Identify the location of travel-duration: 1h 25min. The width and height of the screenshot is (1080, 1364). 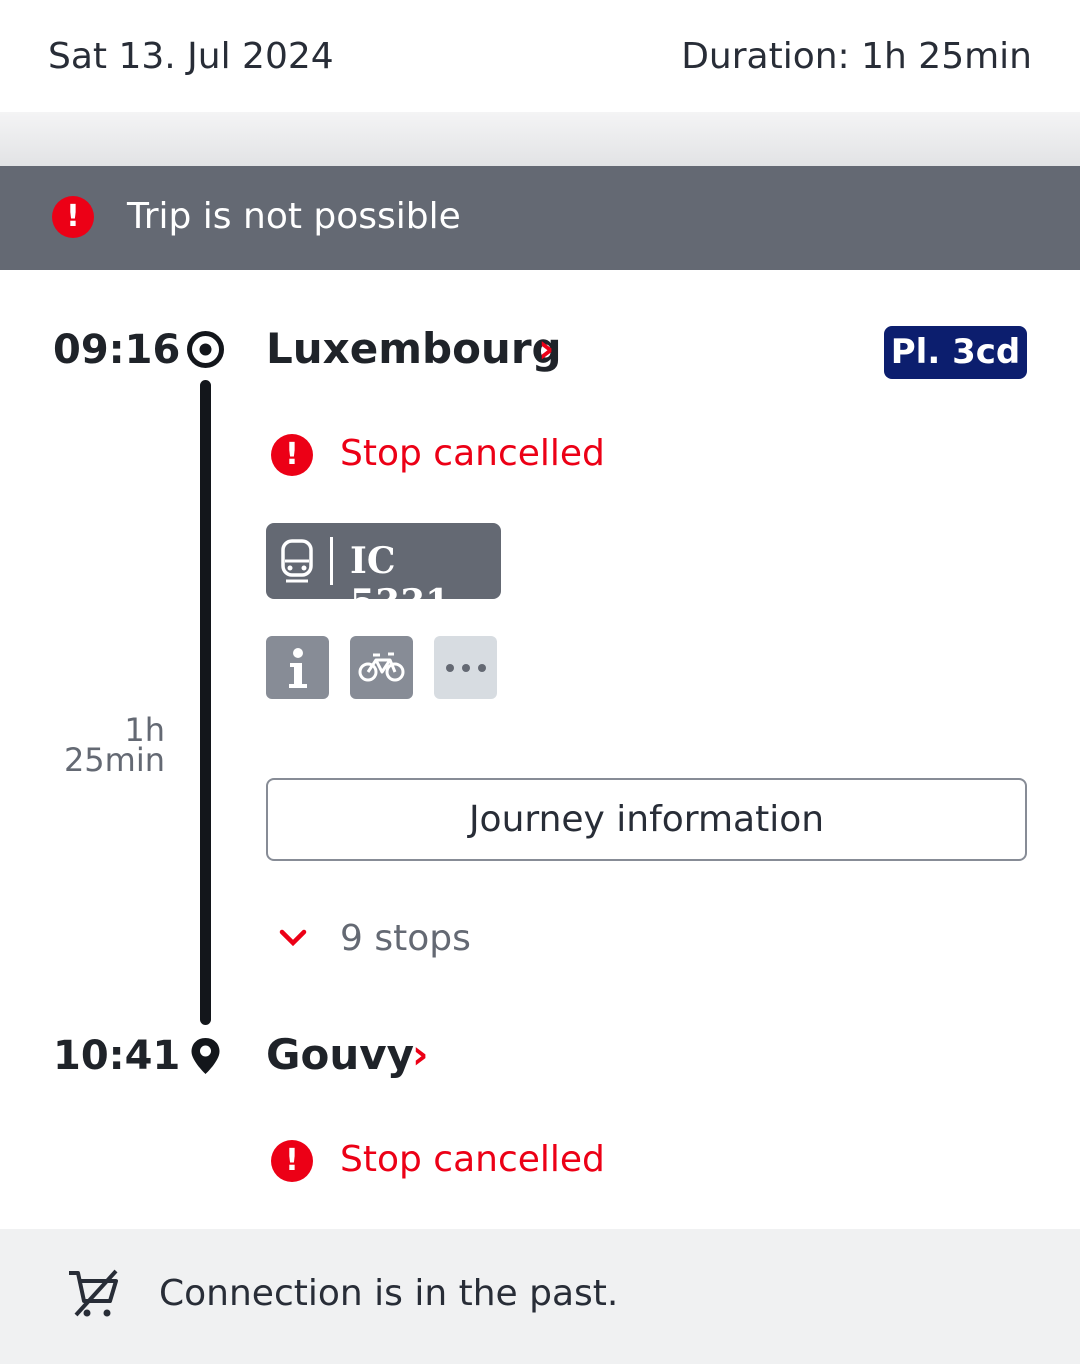
(114, 746).